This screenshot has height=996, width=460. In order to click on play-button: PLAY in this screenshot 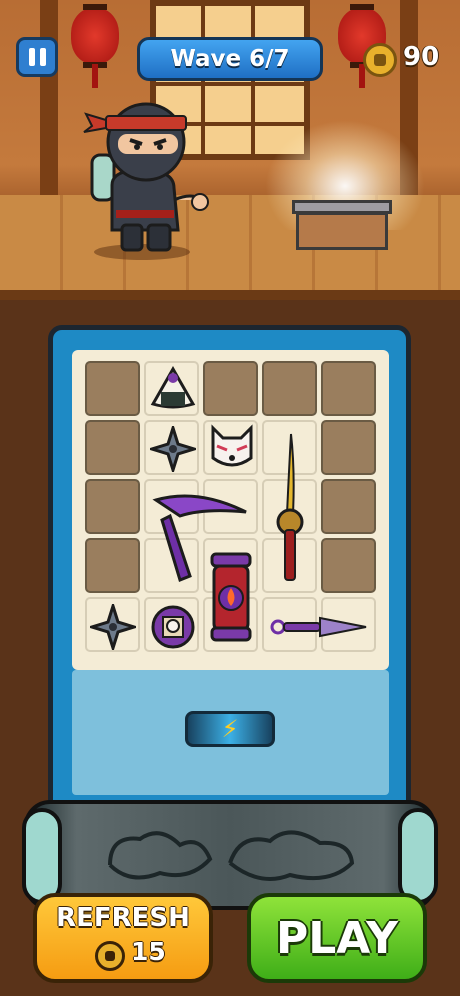, I will do `click(337, 938)`.